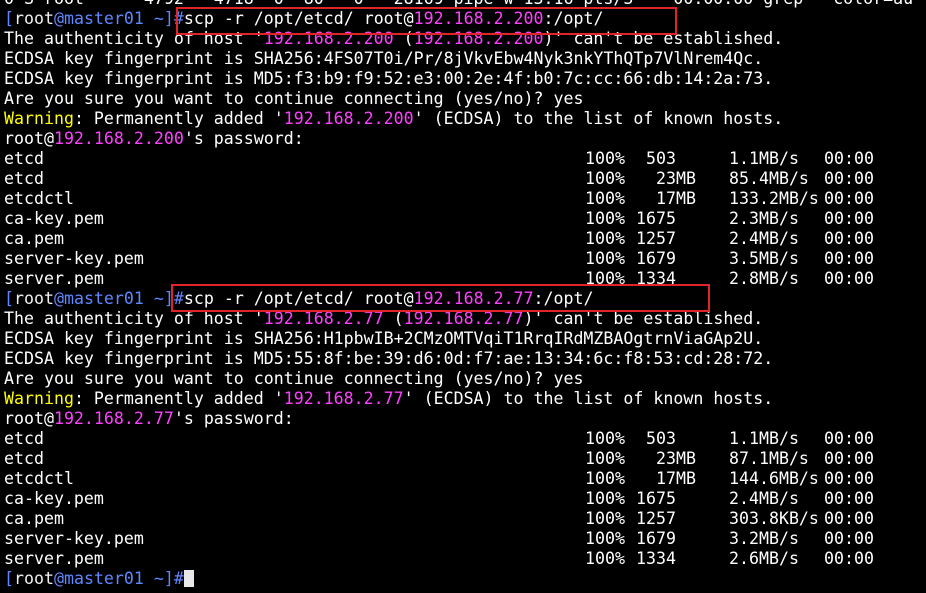 The width and height of the screenshot is (926, 593). What do you see at coordinates (39, 198) in the screenshot?
I see `file-name: etcdctl` at bounding box center [39, 198].